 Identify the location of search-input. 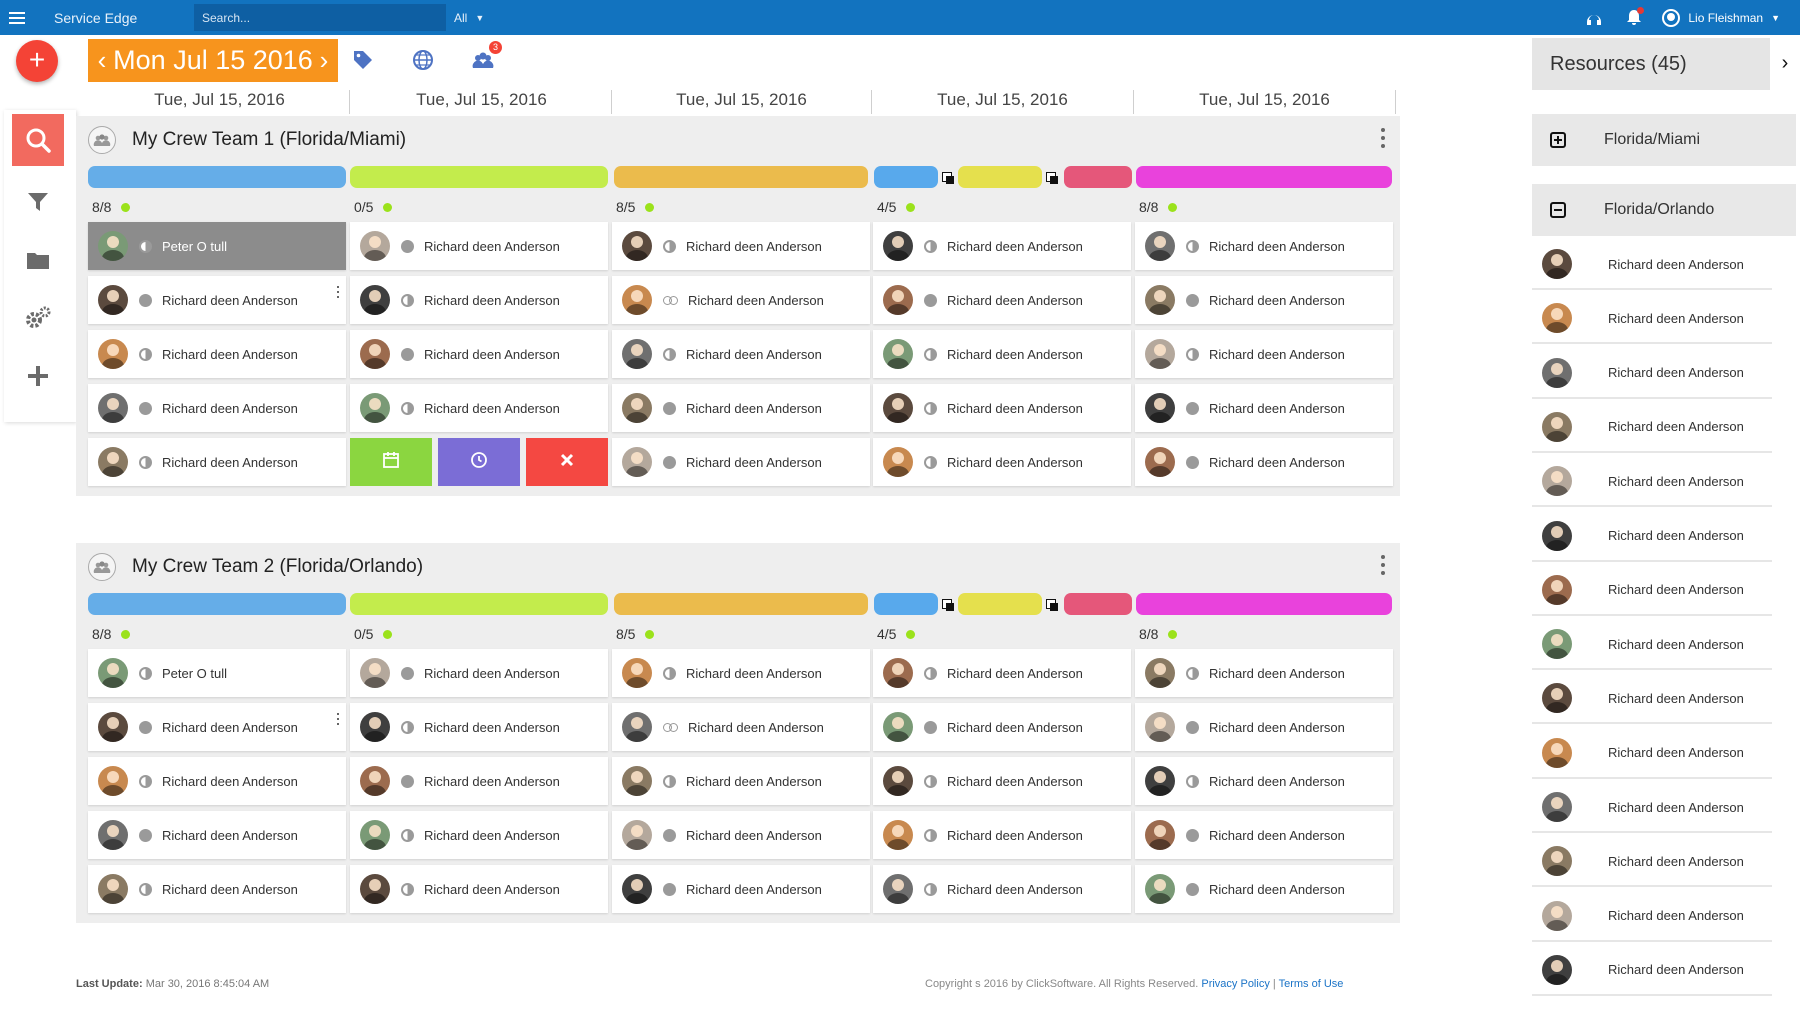
(324, 17).